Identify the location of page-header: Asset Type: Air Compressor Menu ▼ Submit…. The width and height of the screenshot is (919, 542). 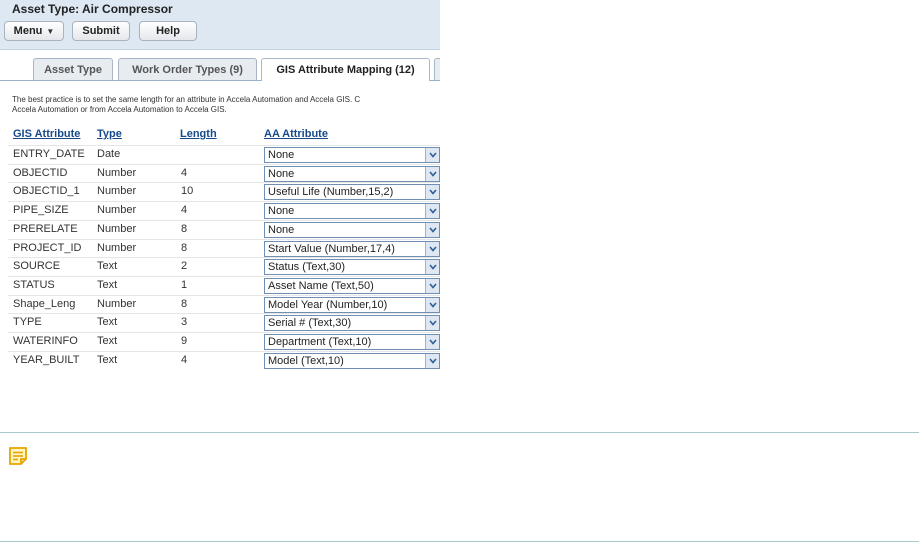
(220, 25).